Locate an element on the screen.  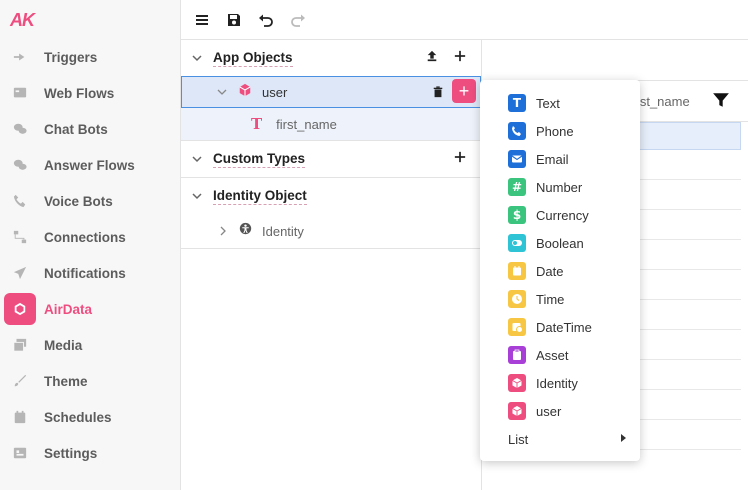
custom-types-title: Custom Types is located at coordinates (259, 159).